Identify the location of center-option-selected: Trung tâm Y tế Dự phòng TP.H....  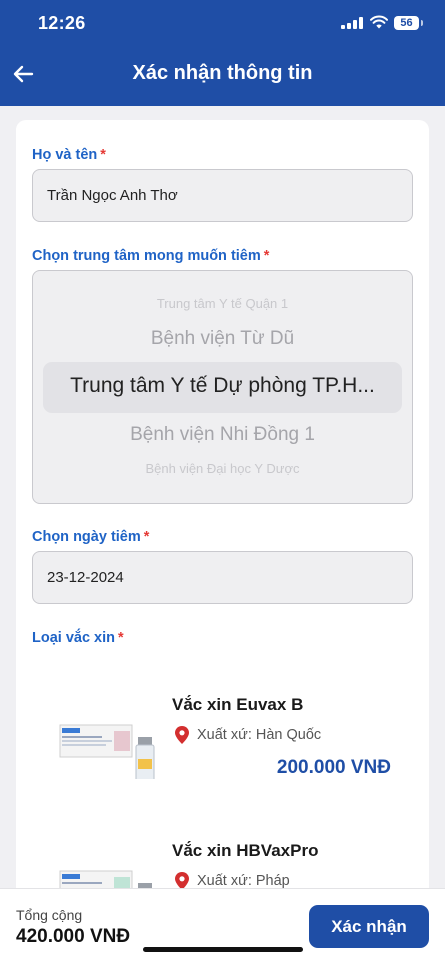
(222, 386).